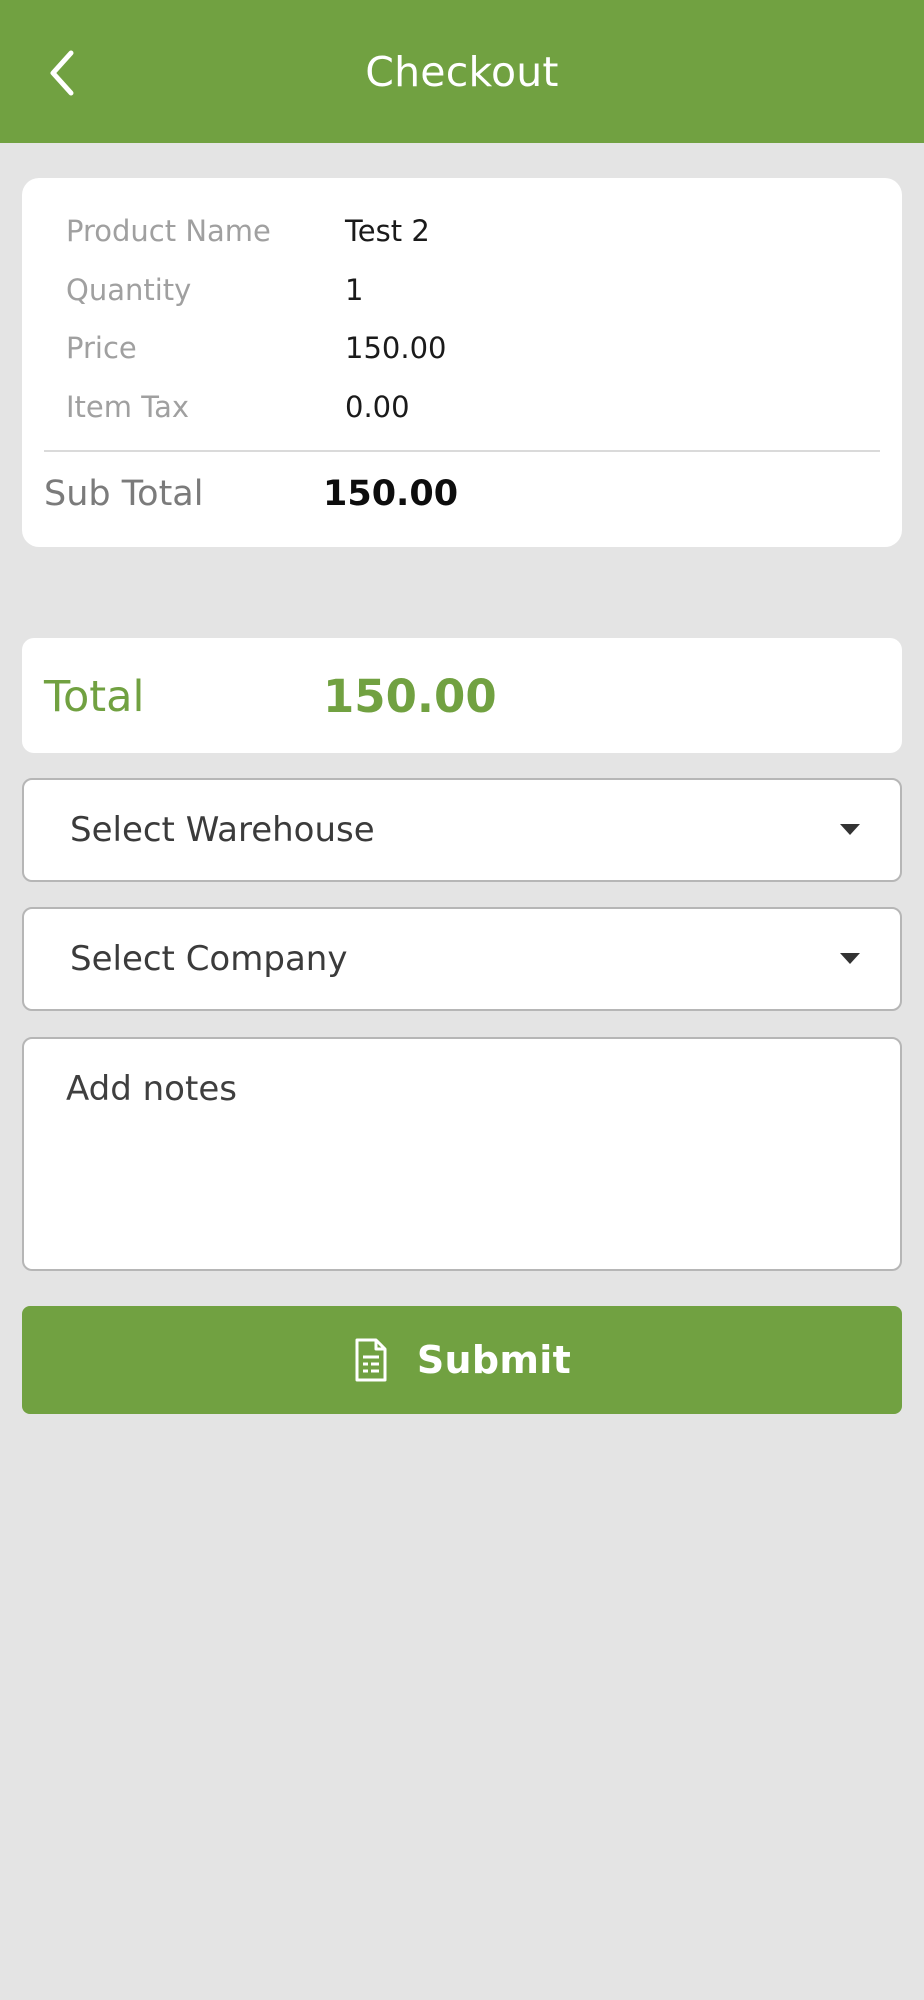  What do you see at coordinates (209, 959) in the screenshot?
I see `company-select-value: Select Company` at bounding box center [209, 959].